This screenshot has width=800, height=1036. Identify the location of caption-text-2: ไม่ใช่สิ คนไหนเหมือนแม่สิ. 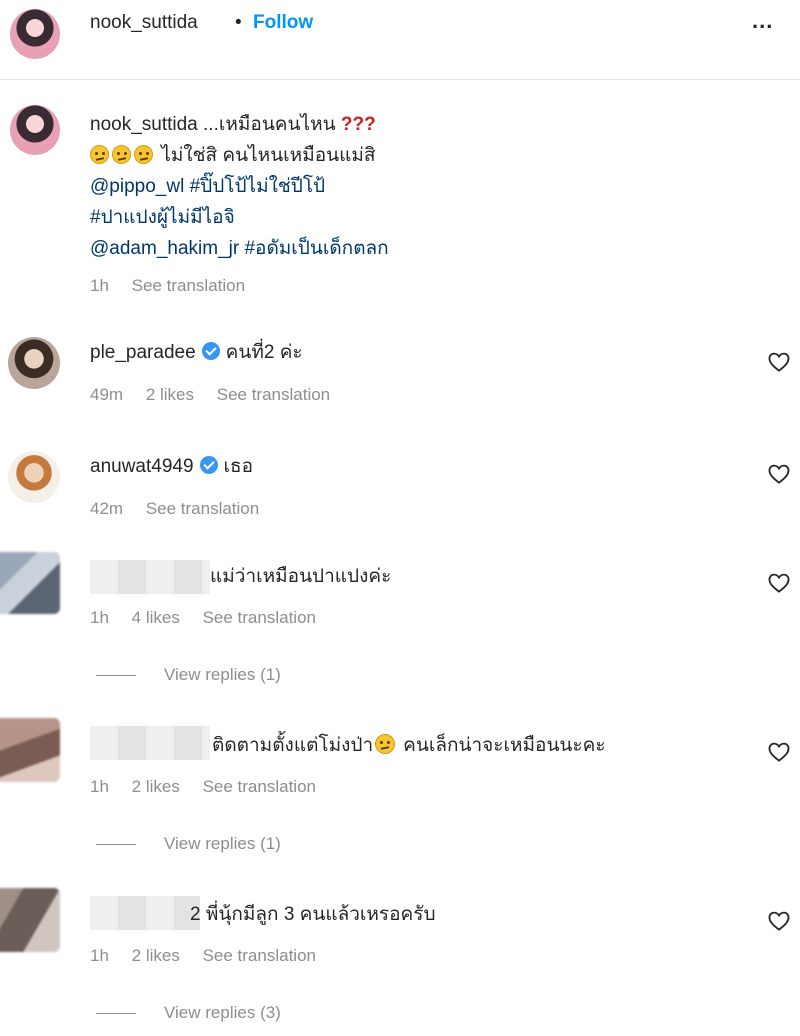
(268, 155).